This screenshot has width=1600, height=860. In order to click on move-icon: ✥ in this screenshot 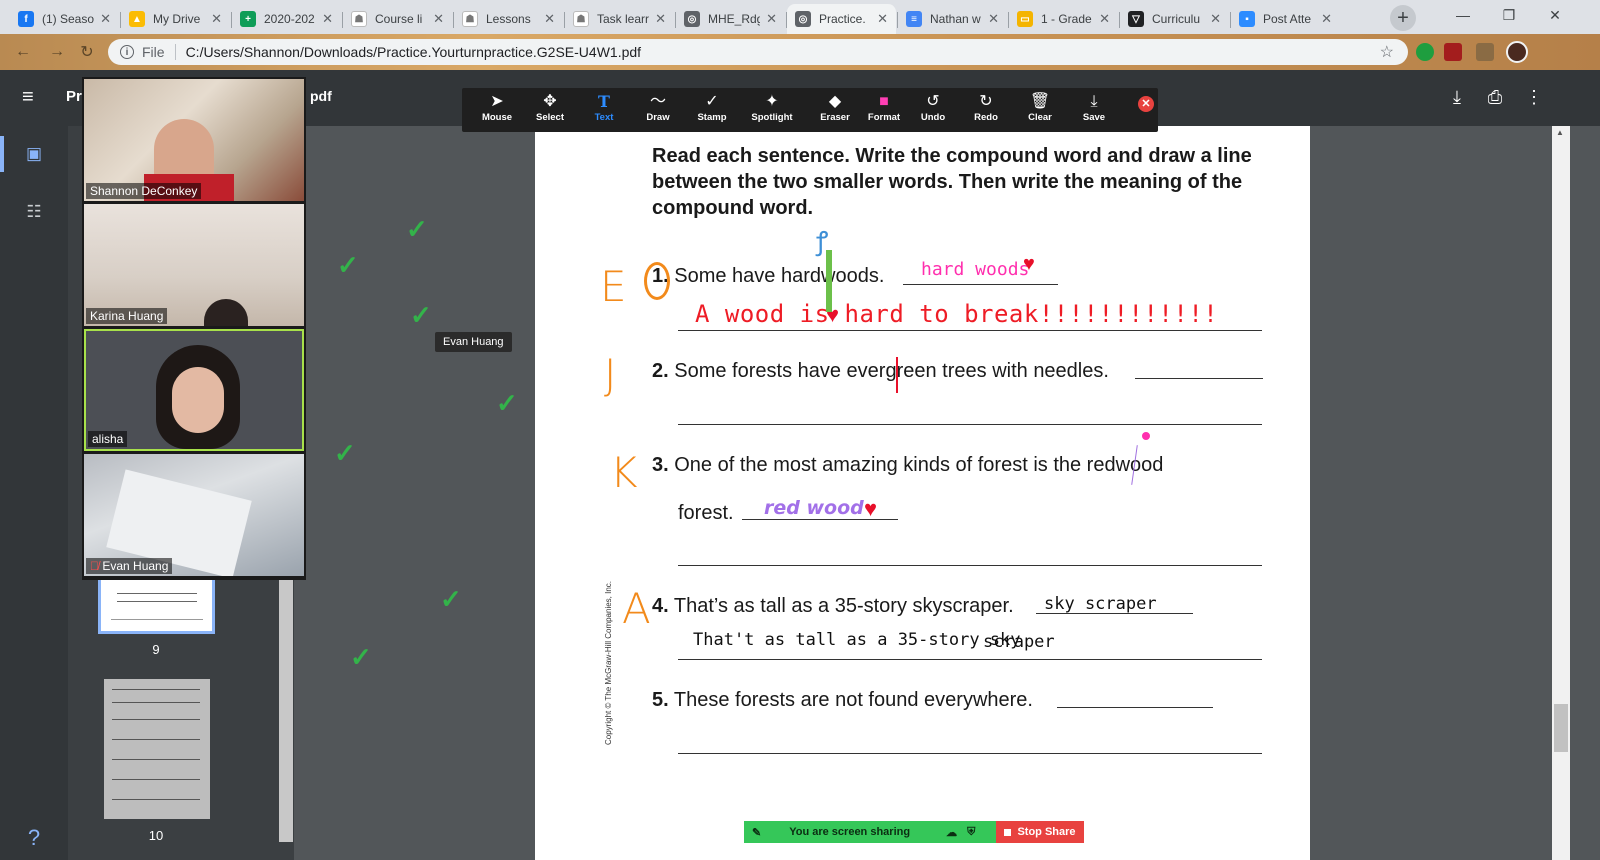, I will do `click(550, 101)`.